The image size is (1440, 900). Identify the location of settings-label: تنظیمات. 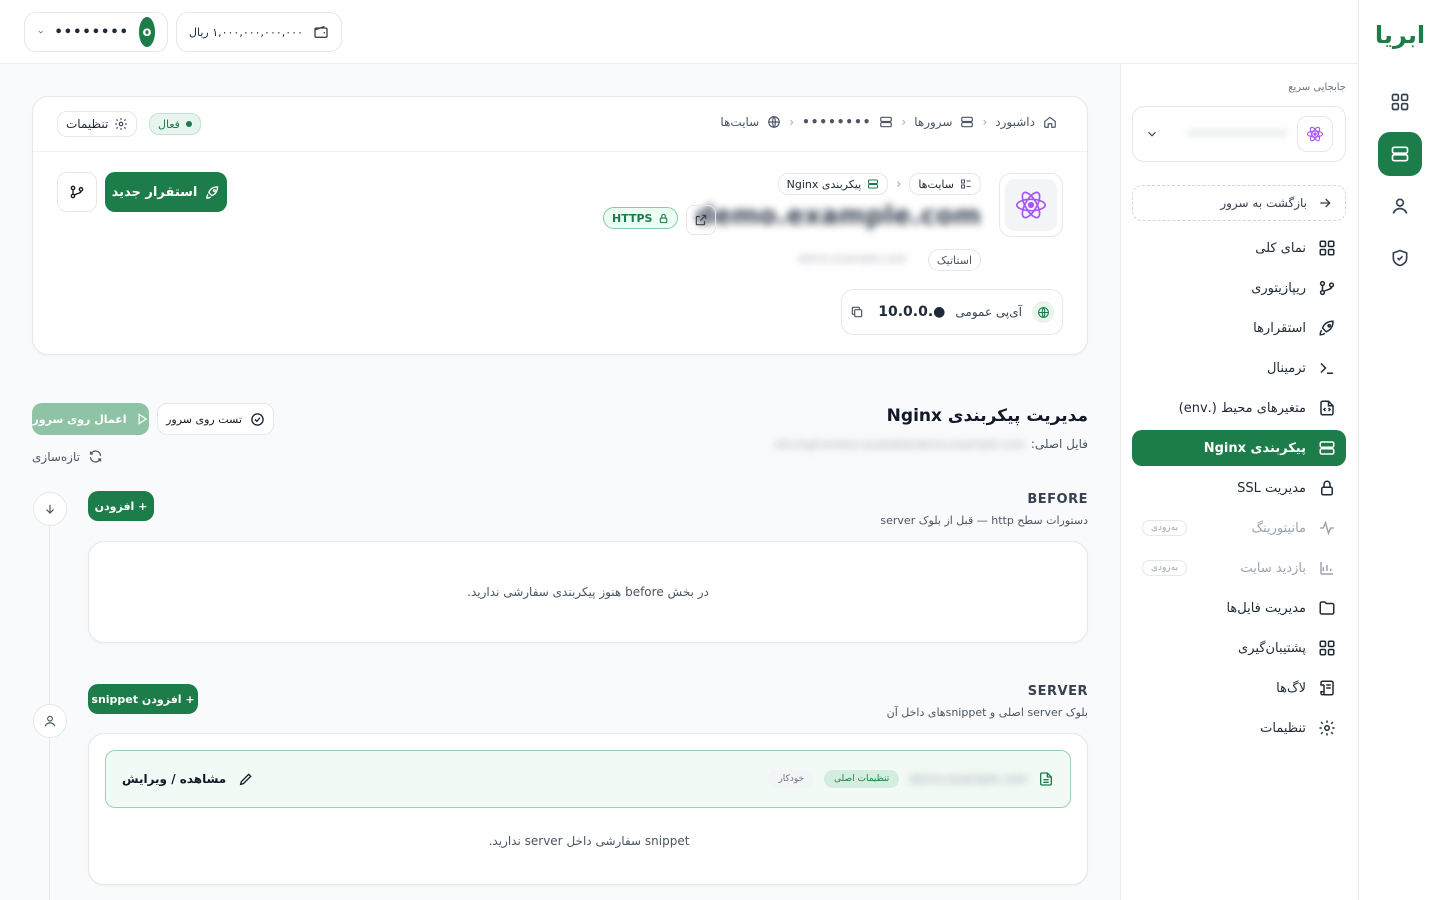
(87, 124).